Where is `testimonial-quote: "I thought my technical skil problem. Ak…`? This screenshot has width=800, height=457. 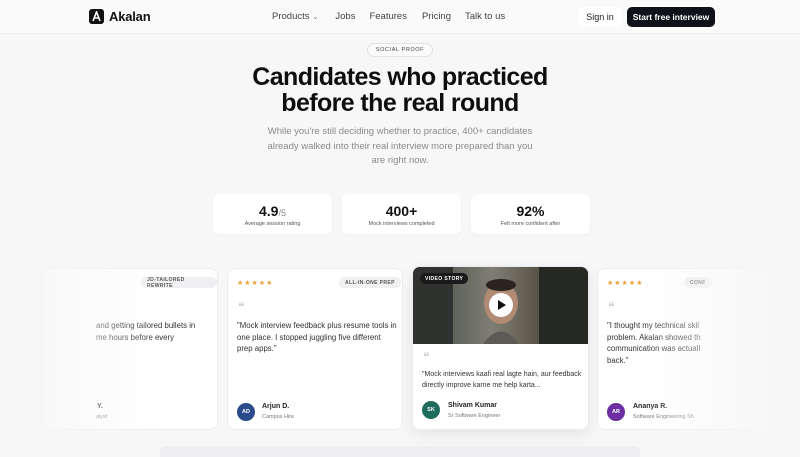 testimonial-quote: "I thought my technical skil problem. Ak… is located at coordinates (689, 343).